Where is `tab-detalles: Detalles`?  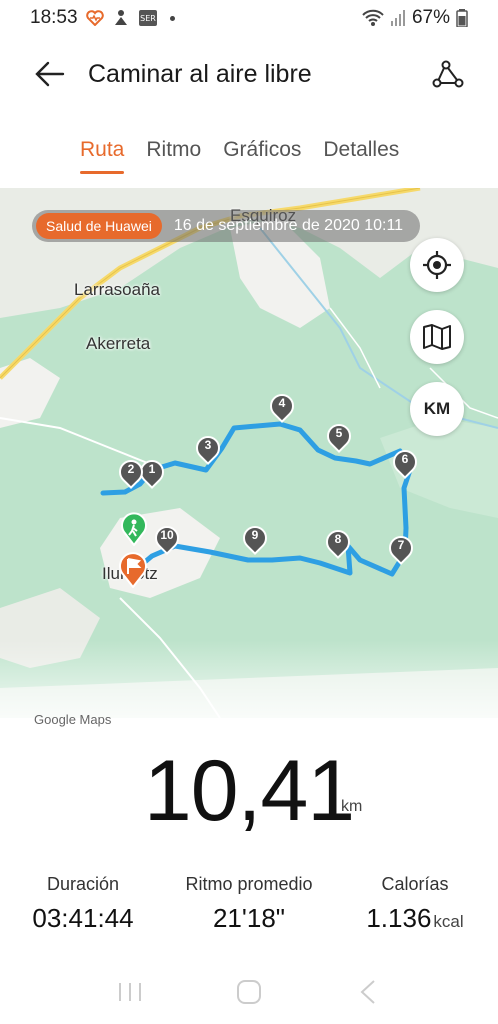 tab-detalles: Detalles is located at coordinates (361, 154).